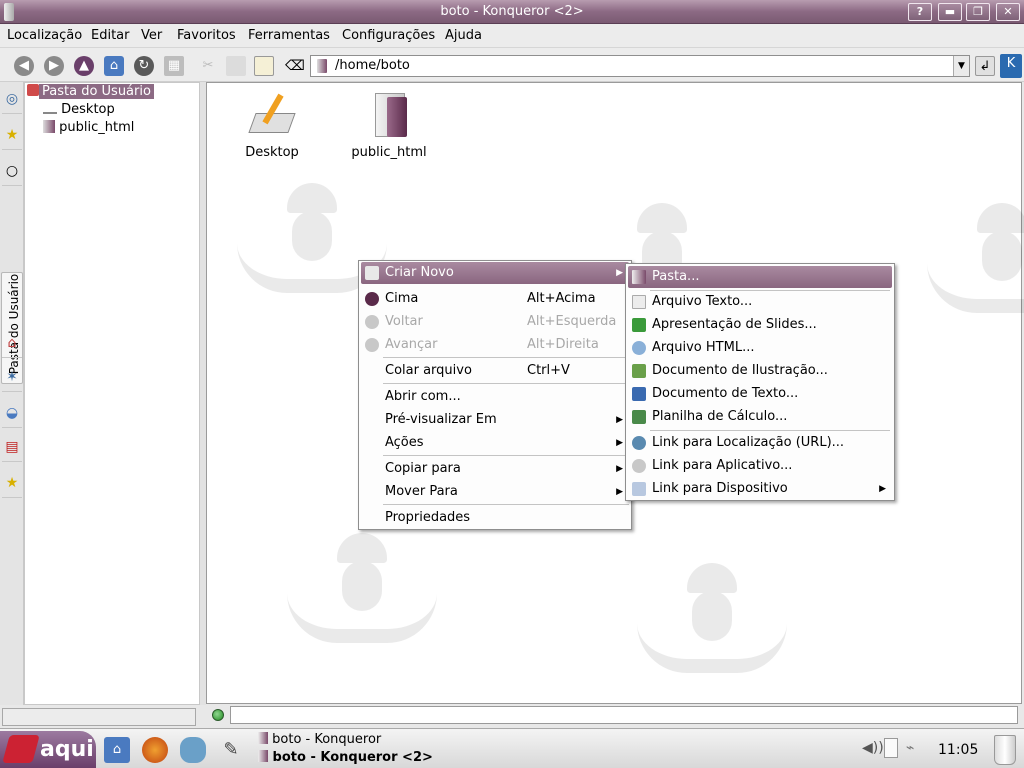  What do you see at coordinates (950, 12) in the screenshot?
I see `minimize-button: ▬` at bounding box center [950, 12].